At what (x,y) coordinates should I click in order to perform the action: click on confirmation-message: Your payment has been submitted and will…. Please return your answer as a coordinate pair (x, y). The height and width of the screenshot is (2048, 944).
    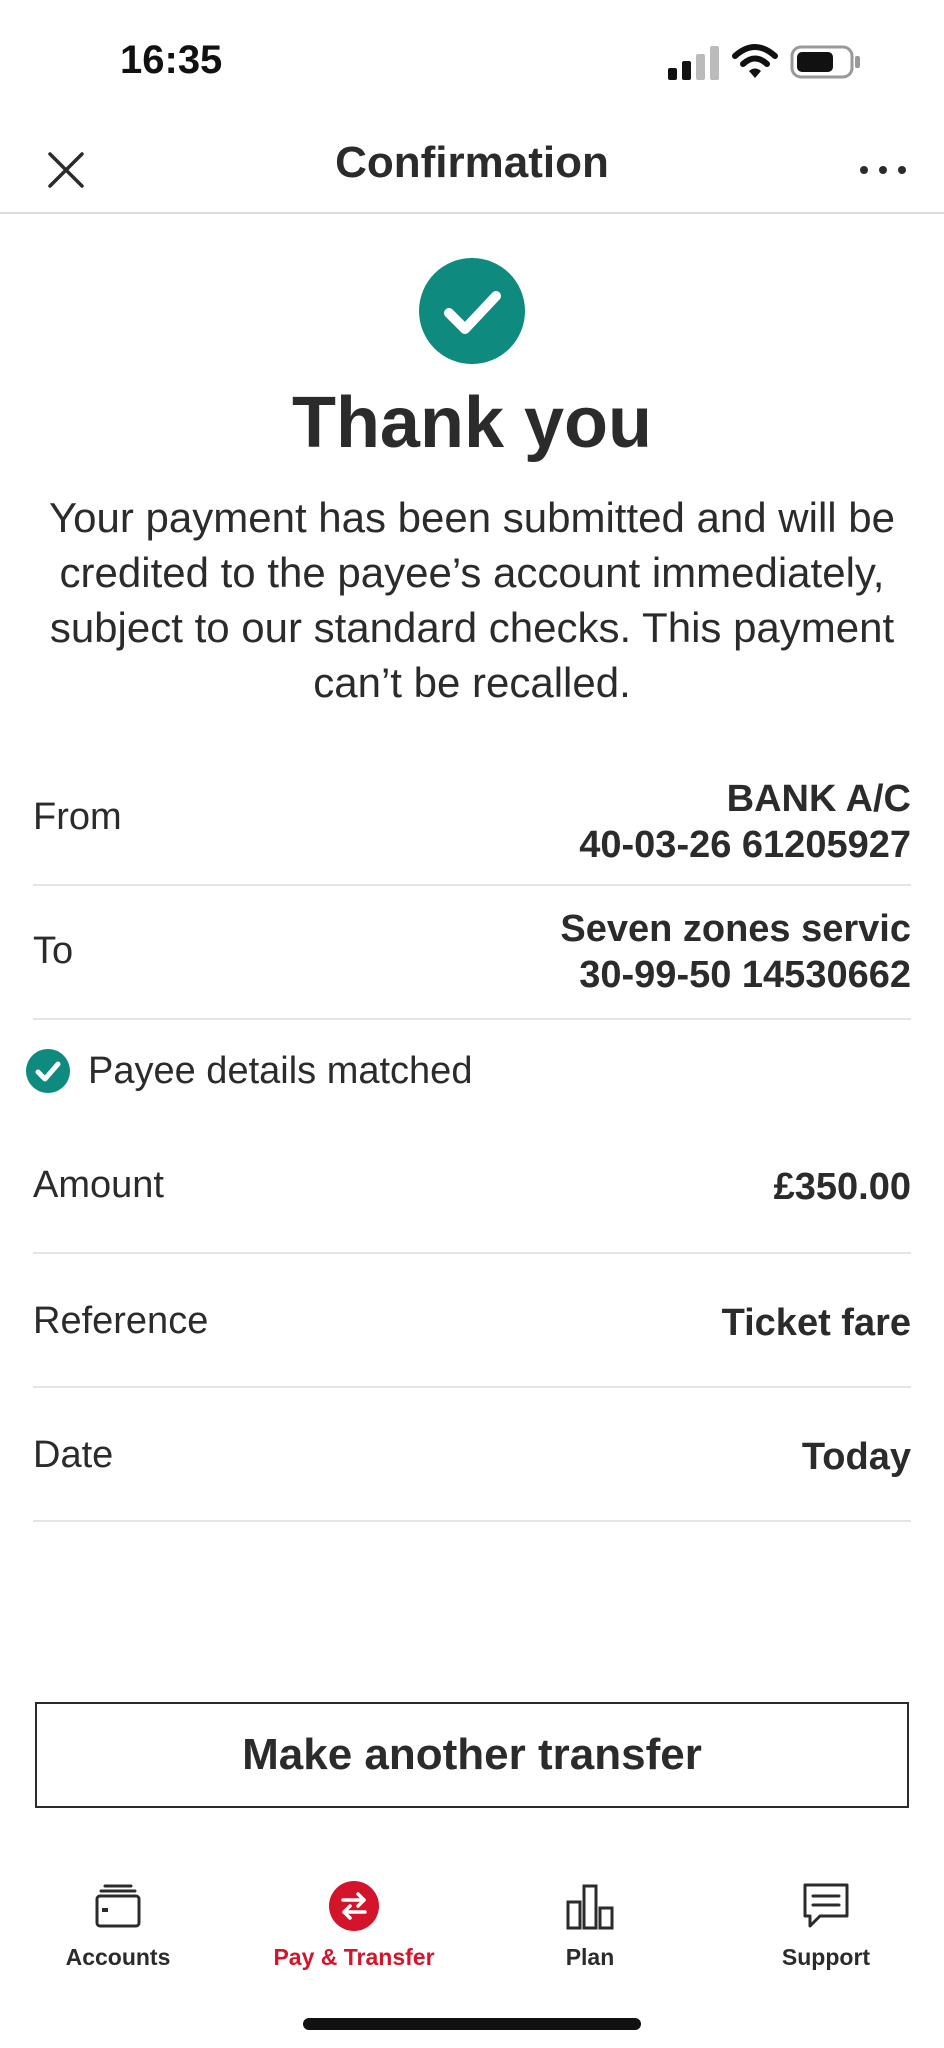
    Looking at the image, I should click on (472, 600).